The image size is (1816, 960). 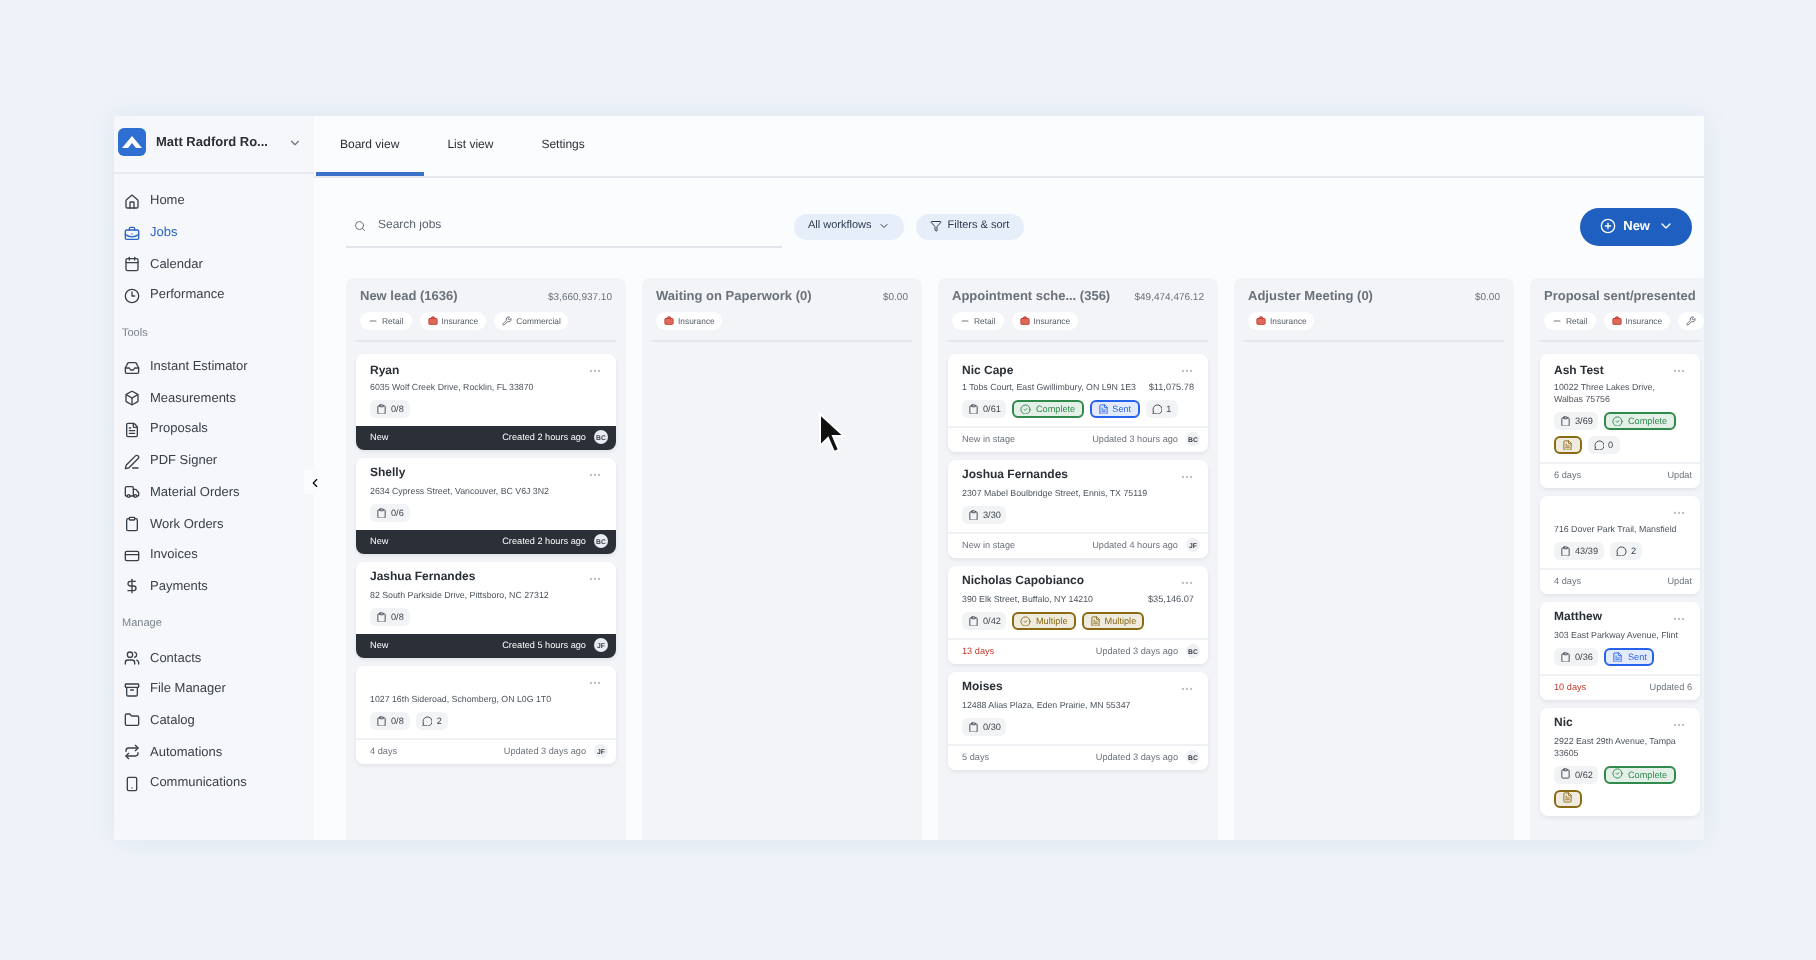 What do you see at coordinates (132, 295) in the screenshot?
I see `clock-icon` at bounding box center [132, 295].